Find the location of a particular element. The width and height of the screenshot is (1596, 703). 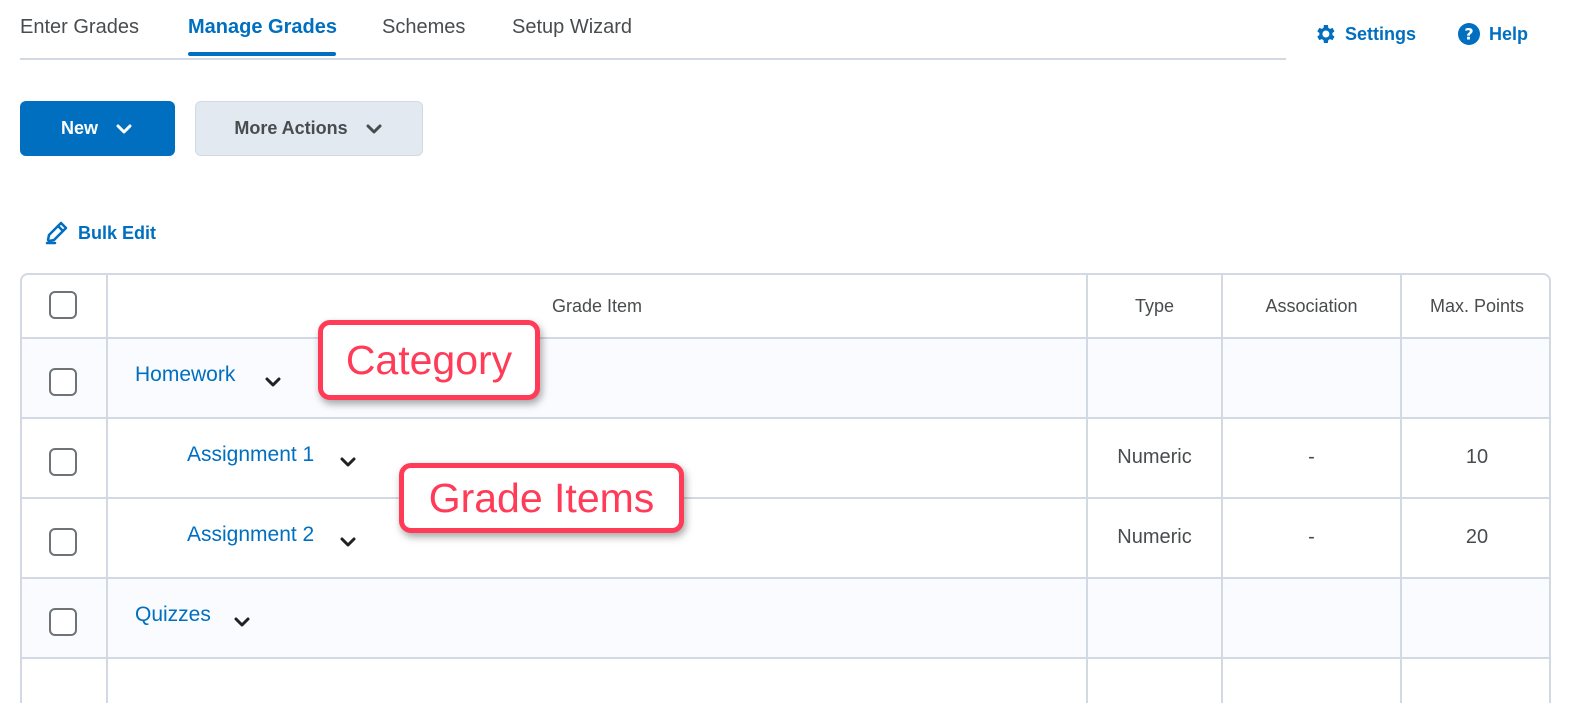

header-association: Association is located at coordinates (1311, 306).